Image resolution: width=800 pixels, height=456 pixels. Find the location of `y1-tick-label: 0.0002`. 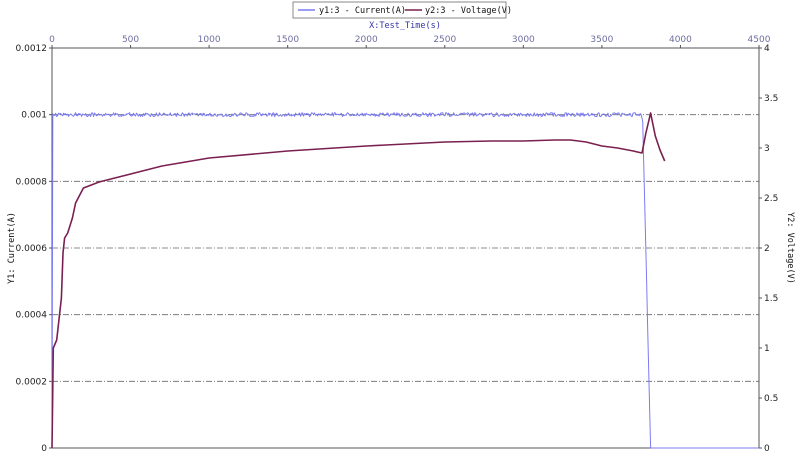

y1-tick-label: 0.0002 is located at coordinates (32, 382).